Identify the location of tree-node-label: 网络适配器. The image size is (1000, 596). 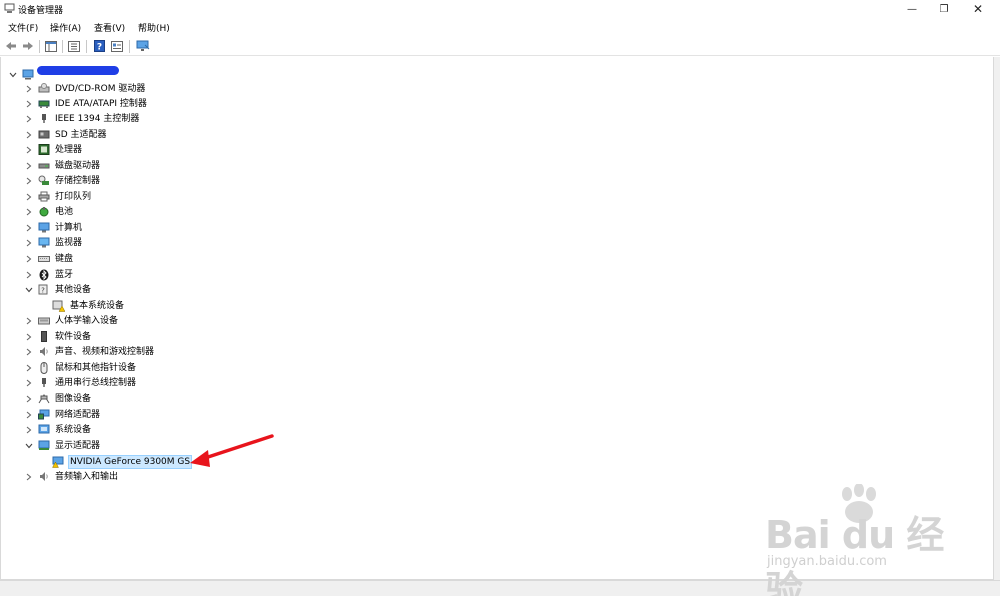
(78, 414).